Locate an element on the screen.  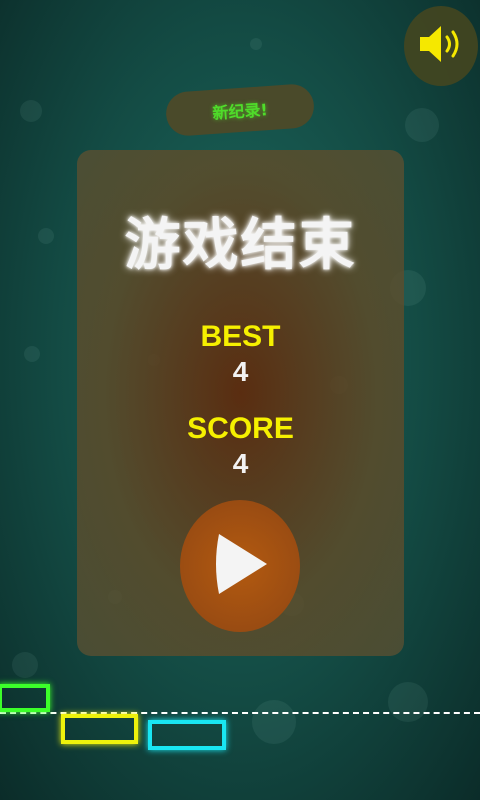
new-record-text: 新纪录! is located at coordinates (240, 111).